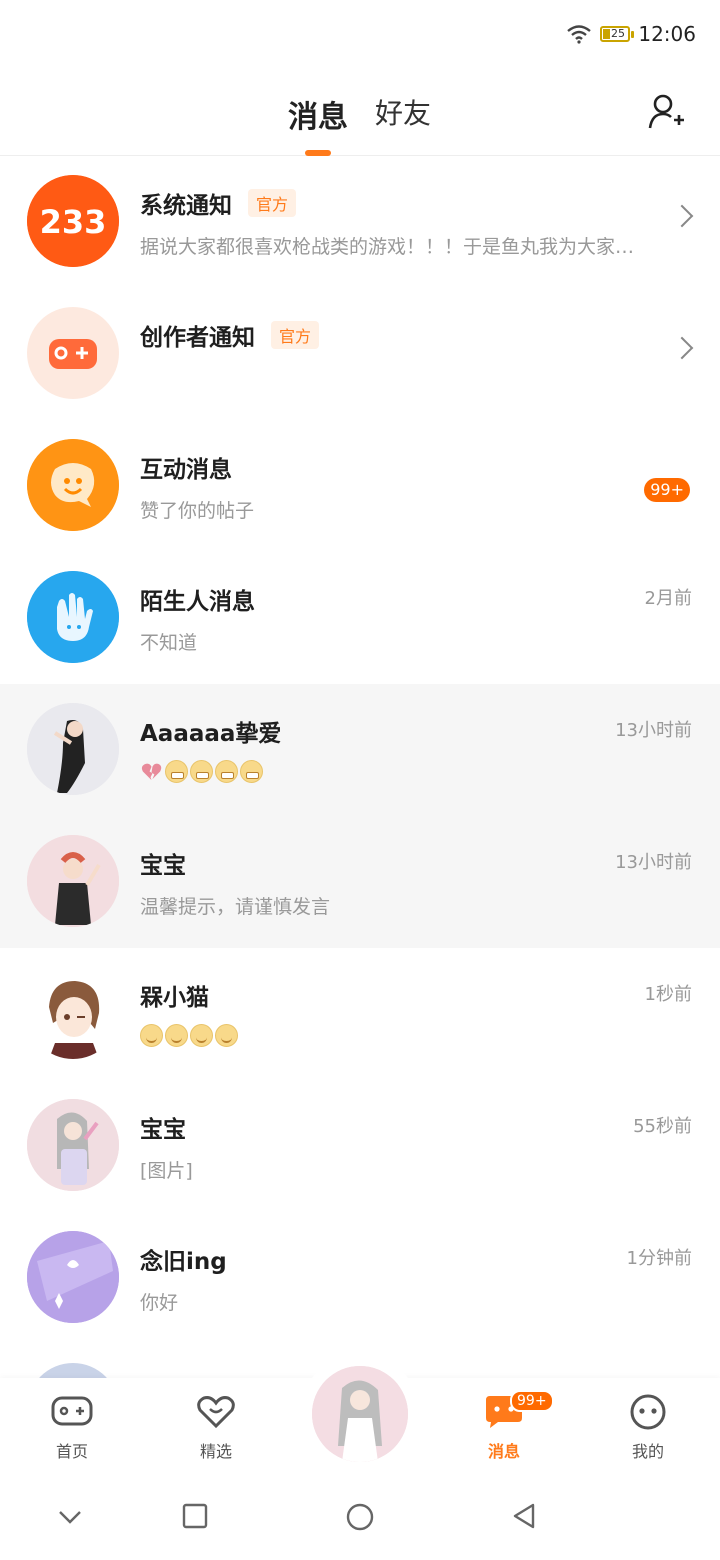 This screenshot has height=1560, width=720. I want to click on center-avatar-button, so click(360, 1414).